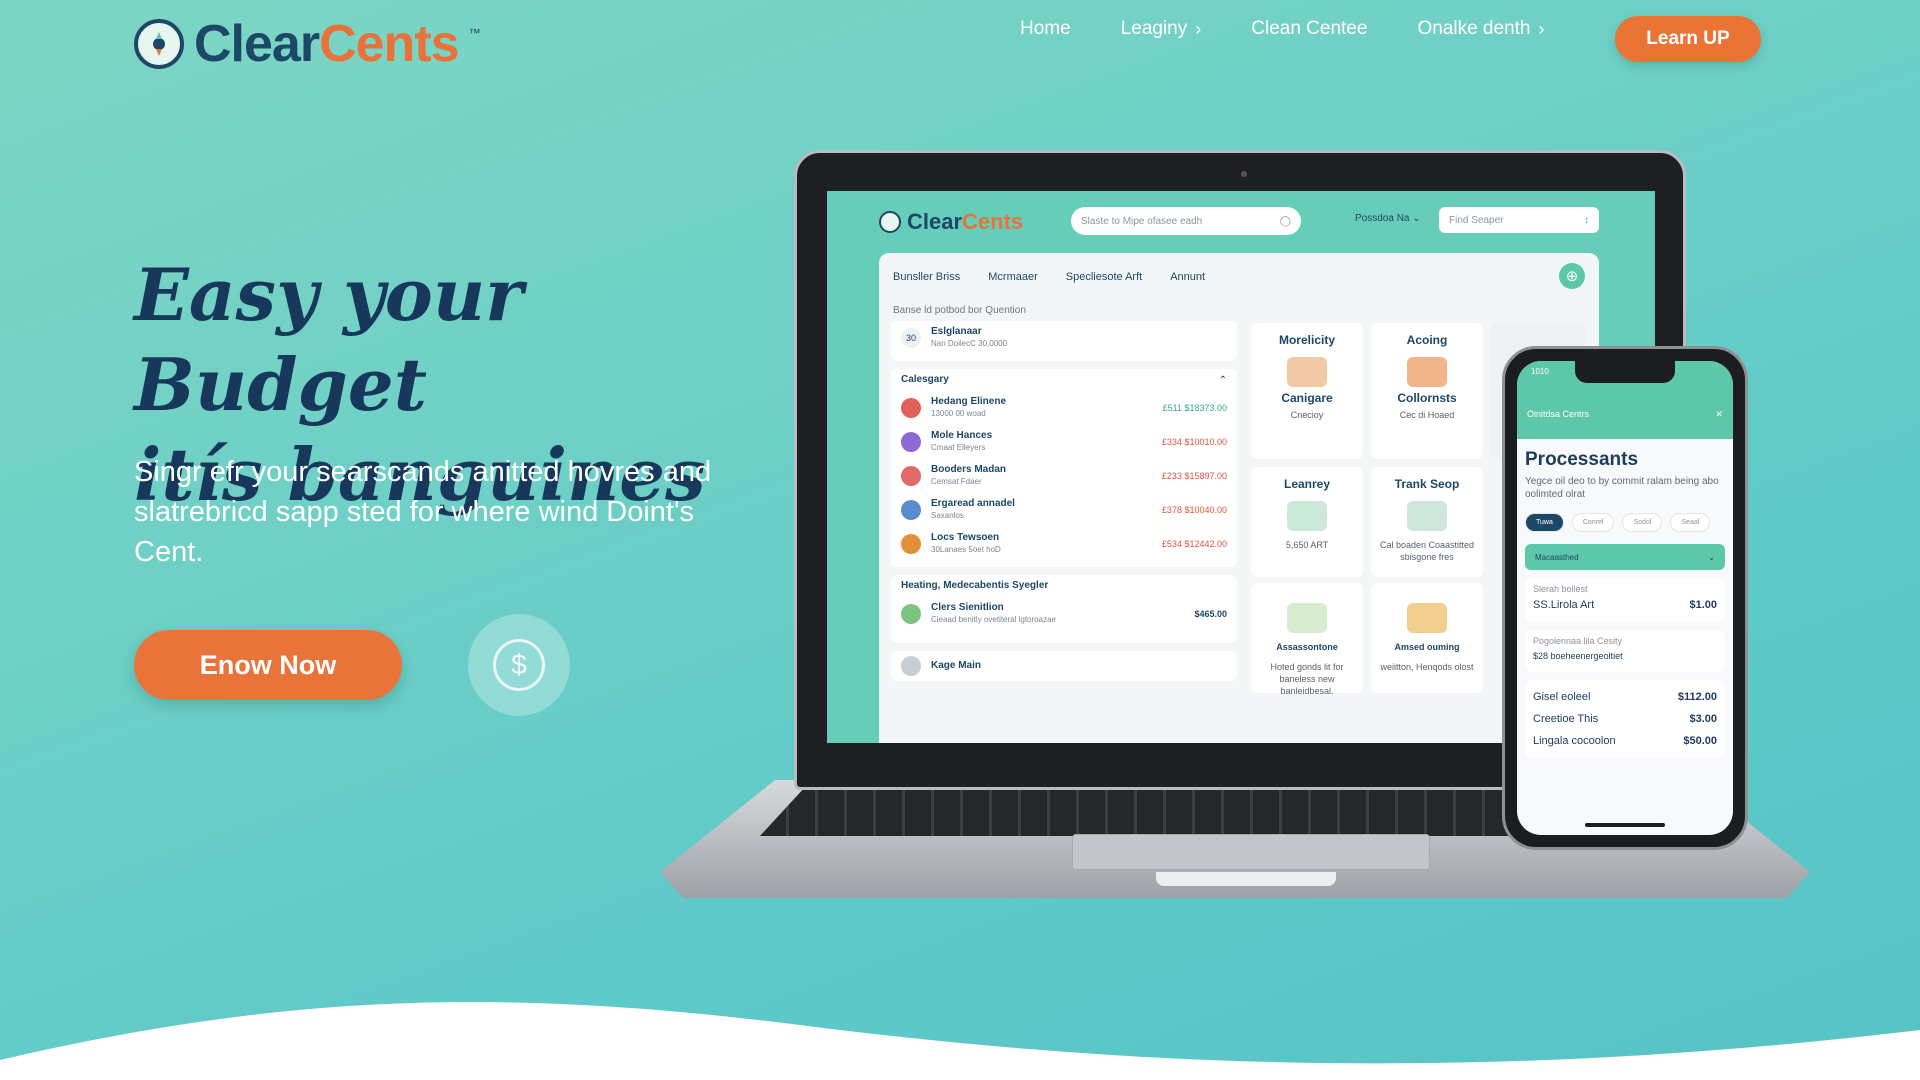 This screenshot has height=1080, width=1920. Describe the element at coordinates (1064, 510) in the screenshot. I see `list-item: Ergaread annadel Saxanlos £378 $10040.00` at that location.